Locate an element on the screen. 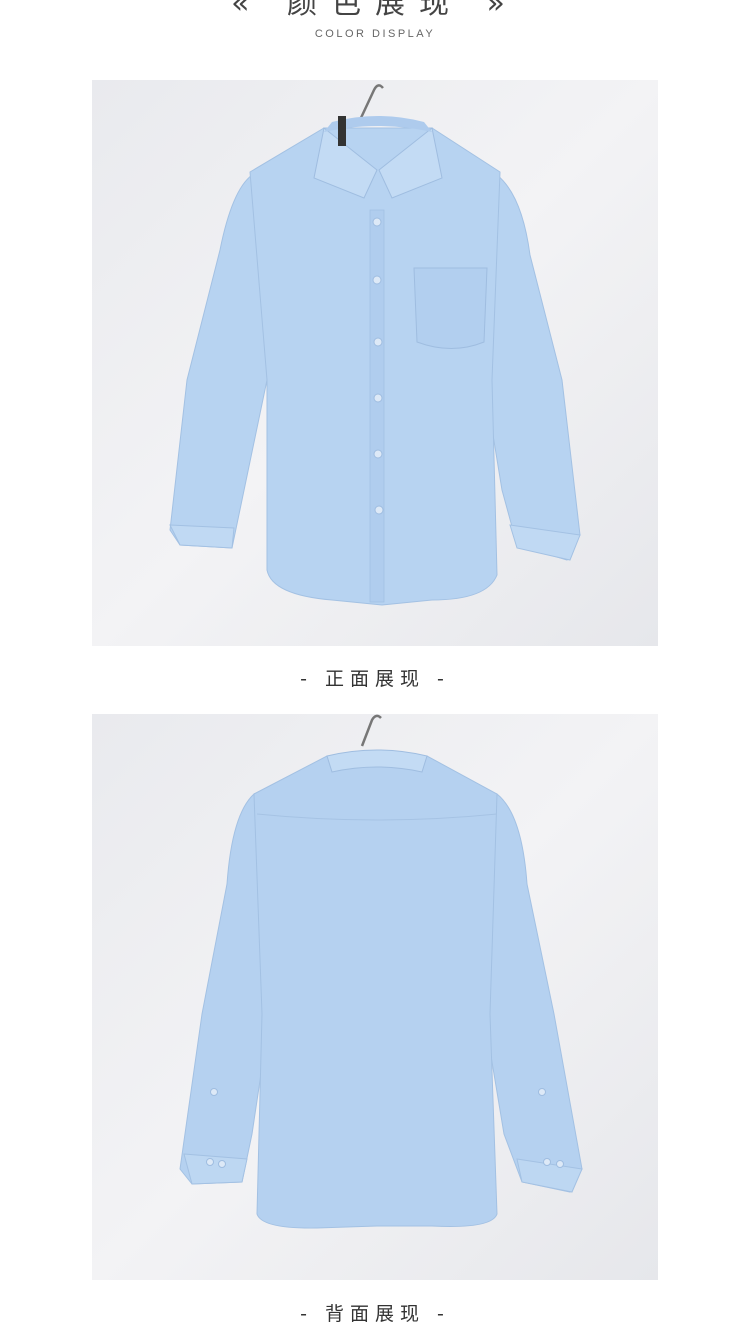 Image resolution: width=750 pixels, height=1335 pixels. chest-pocket is located at coordinates (450, 308).